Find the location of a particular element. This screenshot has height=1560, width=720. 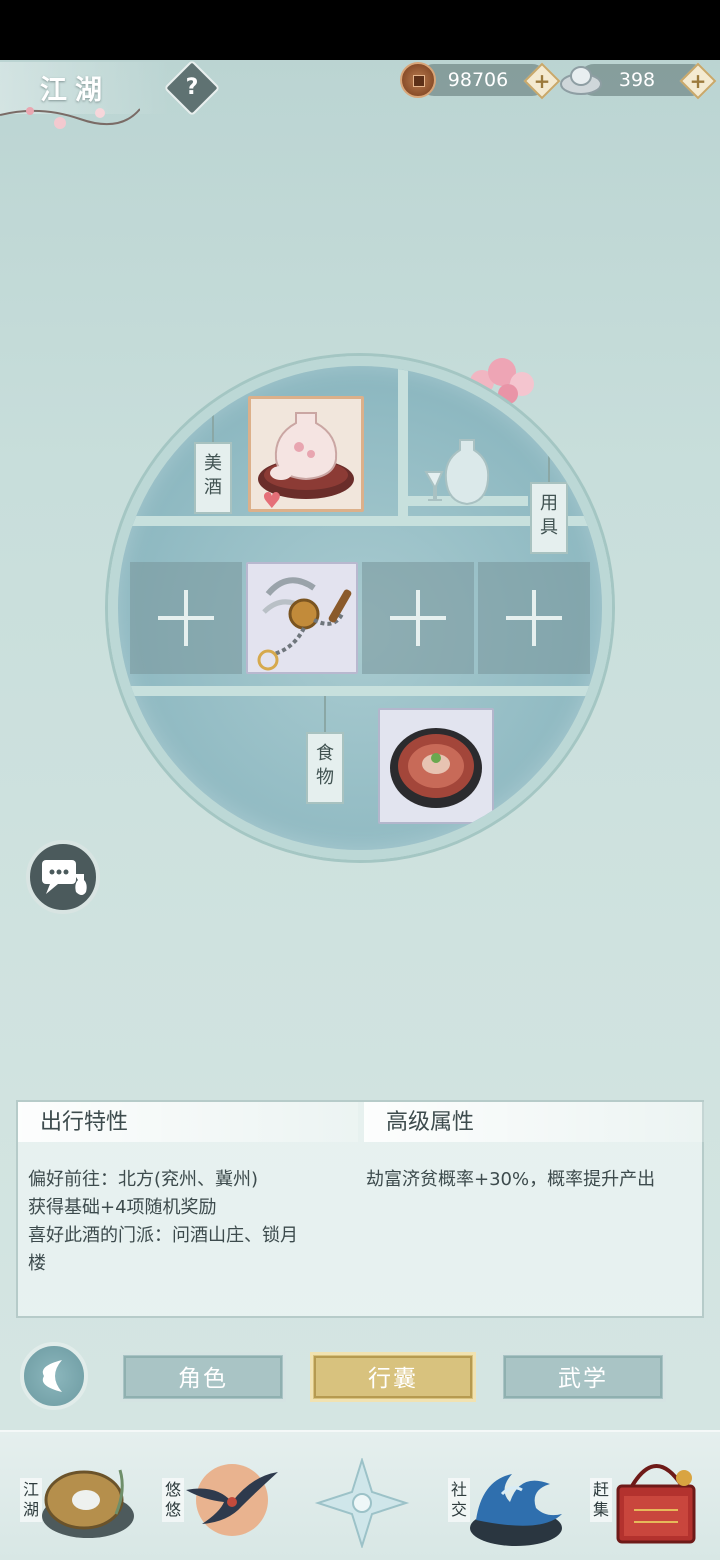

back-arrow-icon is located at coordinates (52, 1376).